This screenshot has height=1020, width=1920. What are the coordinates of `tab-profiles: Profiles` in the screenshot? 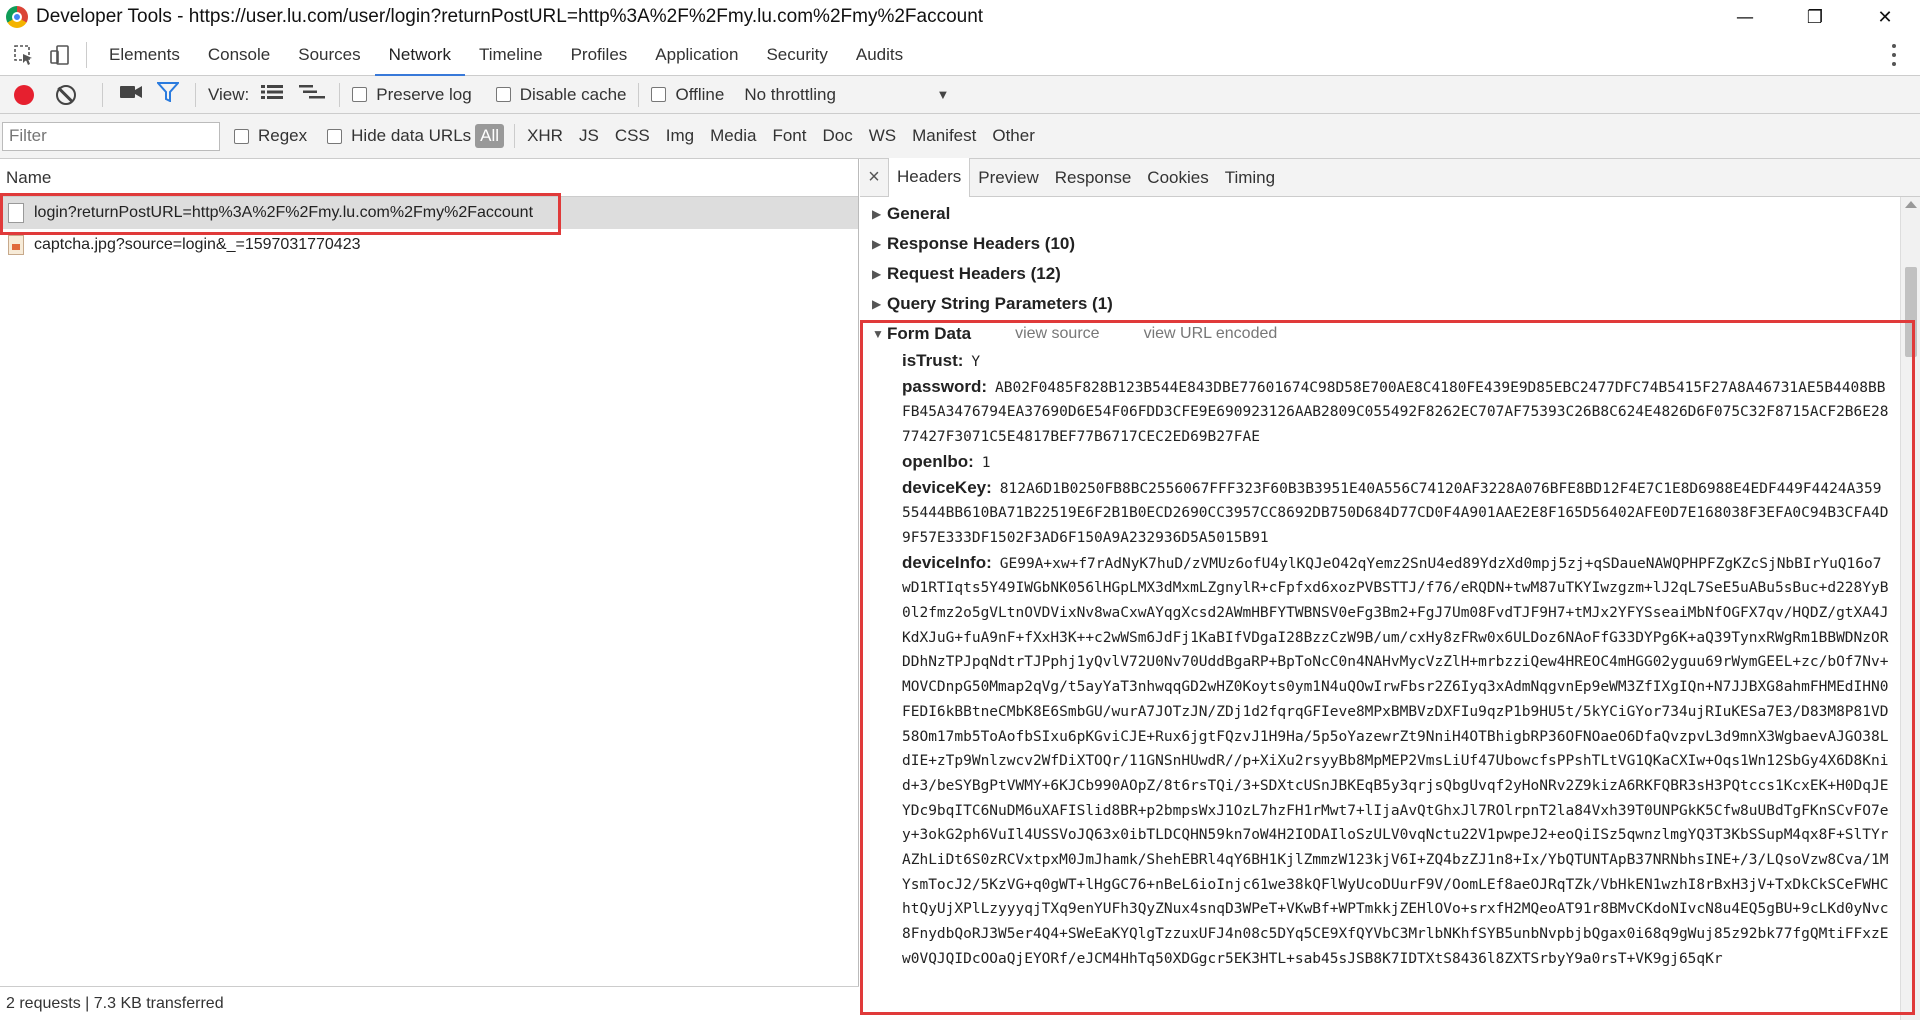 It's located at (599, 55).